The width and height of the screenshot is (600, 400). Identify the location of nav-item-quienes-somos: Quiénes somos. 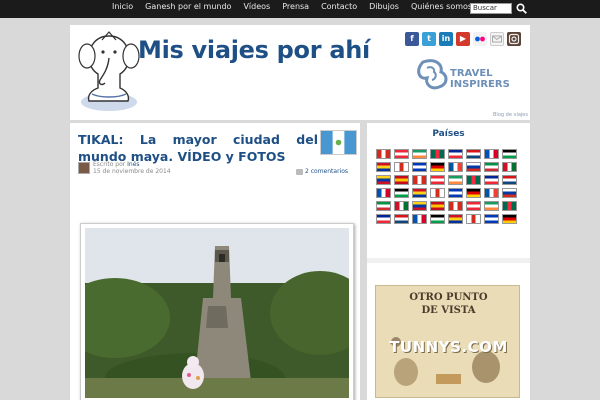
(441, 9).